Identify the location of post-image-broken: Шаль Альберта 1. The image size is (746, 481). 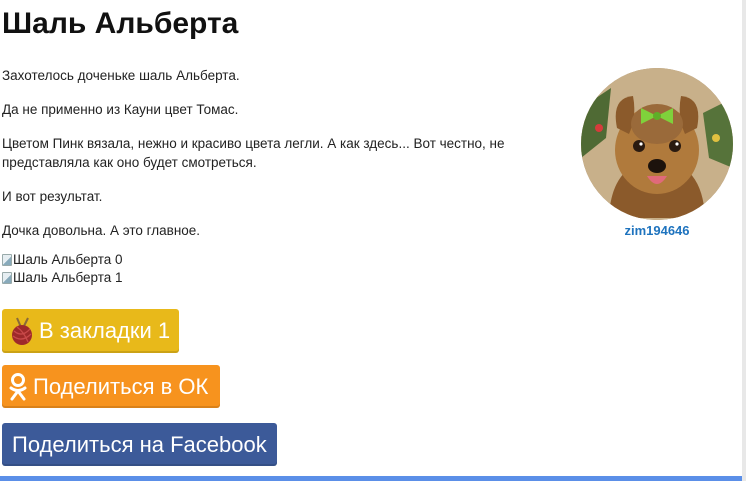
(62, 278).